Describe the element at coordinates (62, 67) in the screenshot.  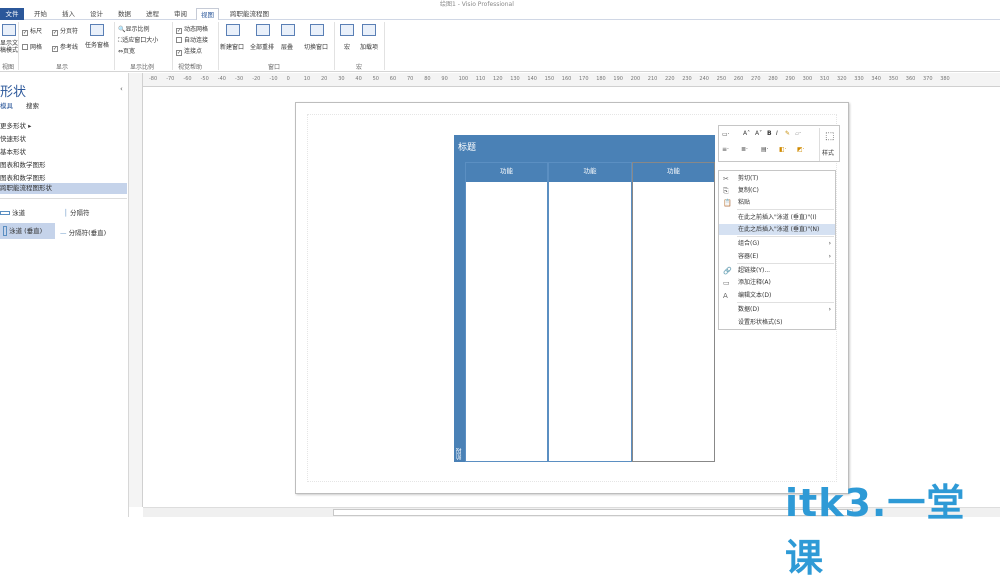
I see `group-show-label: 显示` at that location.